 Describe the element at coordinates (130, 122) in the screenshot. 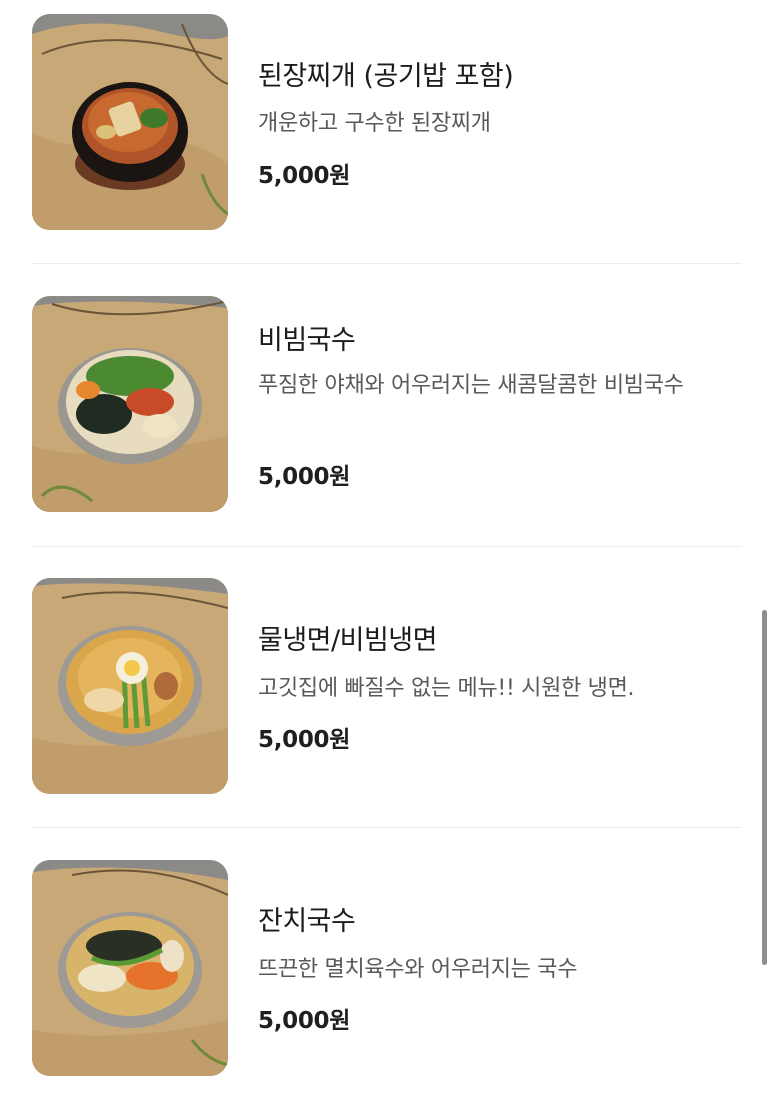

I see `doenjang-jjigae-photo` at that location.